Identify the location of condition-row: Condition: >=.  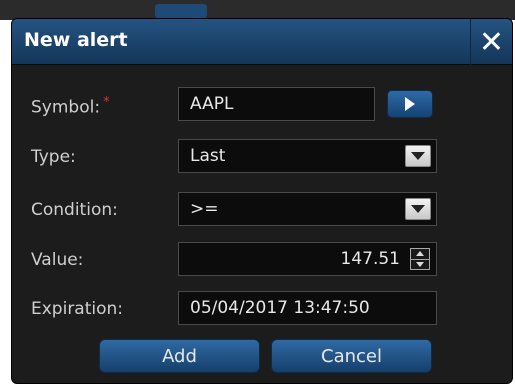
(262, 209).